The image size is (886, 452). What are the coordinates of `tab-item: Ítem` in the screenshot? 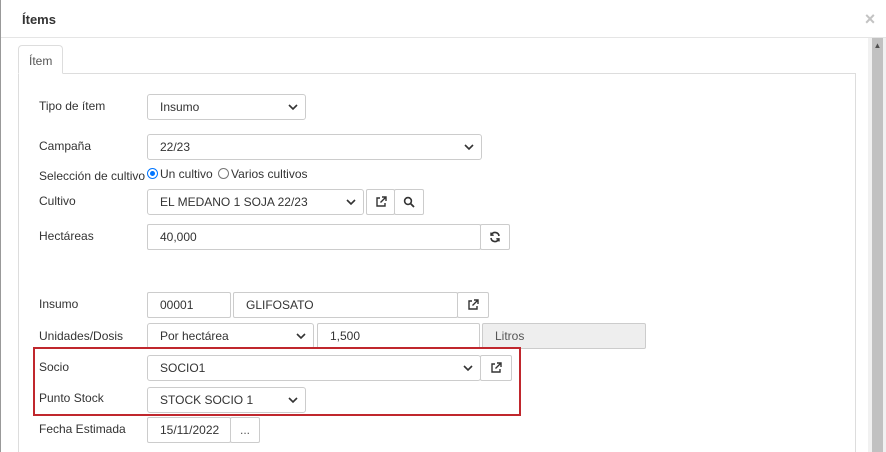 It's located at (40, 59).